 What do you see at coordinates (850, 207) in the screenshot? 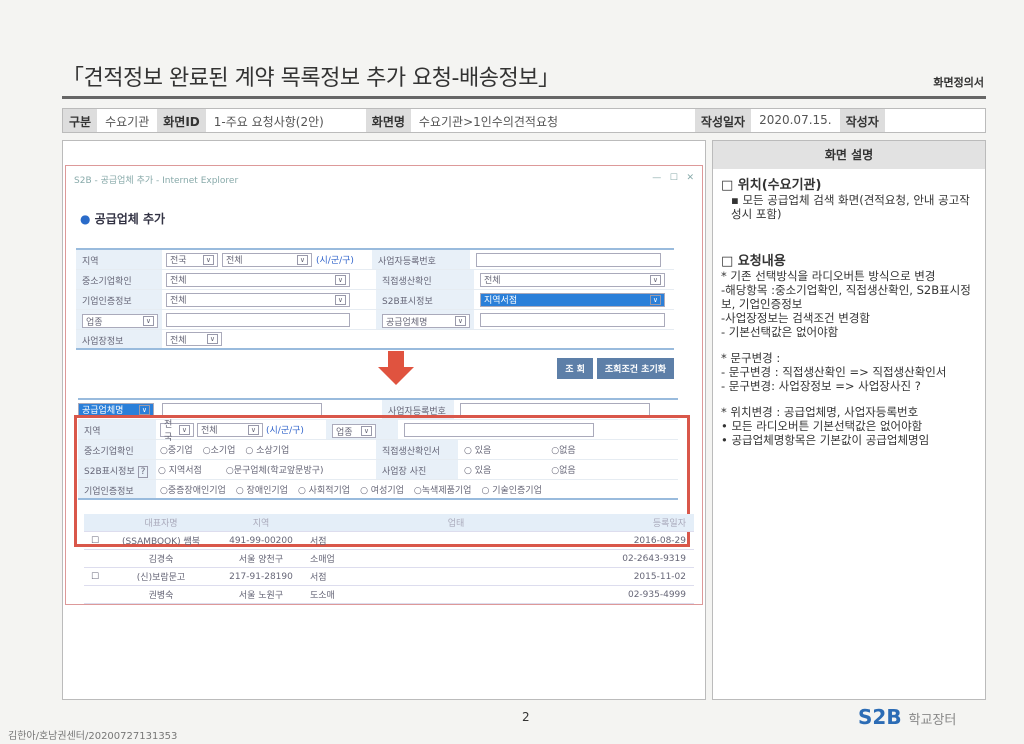
I see `desc-line: ▪ 모든 공급업체 검색 화면(견적요청, 안내 공고작성시 포함)` at bounding box center [850, 207].